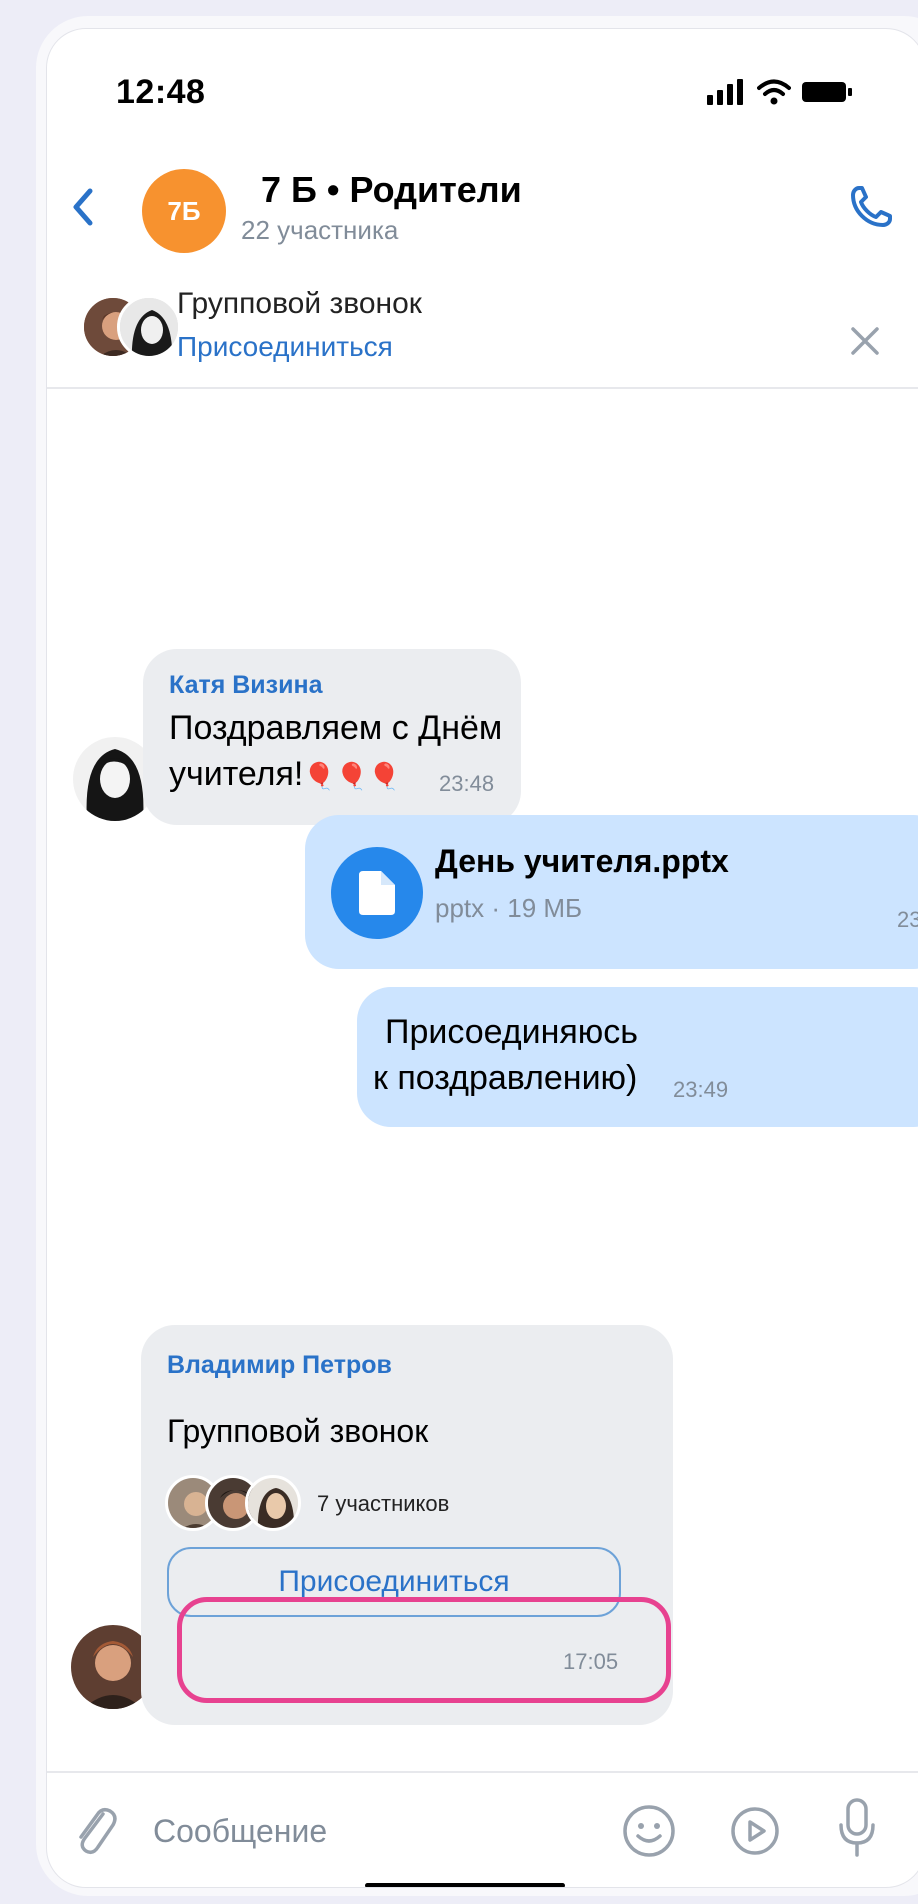  What do you see at coordinates (98, 1831) in the screenshot?
I see `paperclip-icon` at bounding box center [98, 1831].